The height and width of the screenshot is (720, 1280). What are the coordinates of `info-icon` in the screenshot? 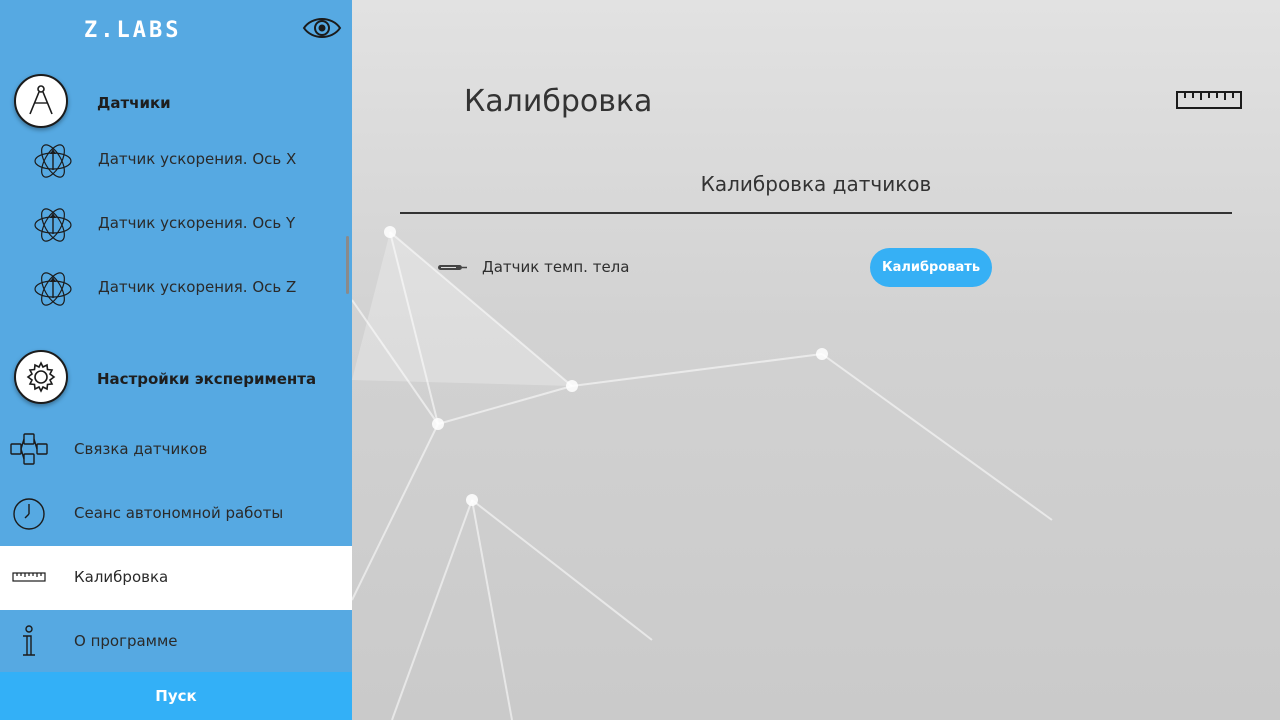 It's located at (30, 642).